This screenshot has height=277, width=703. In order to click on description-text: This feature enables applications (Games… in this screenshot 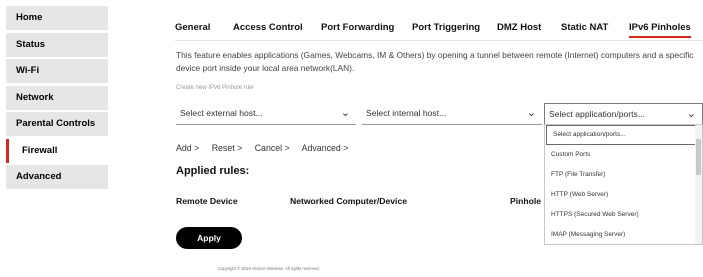, I will do `click(435, 61)`.